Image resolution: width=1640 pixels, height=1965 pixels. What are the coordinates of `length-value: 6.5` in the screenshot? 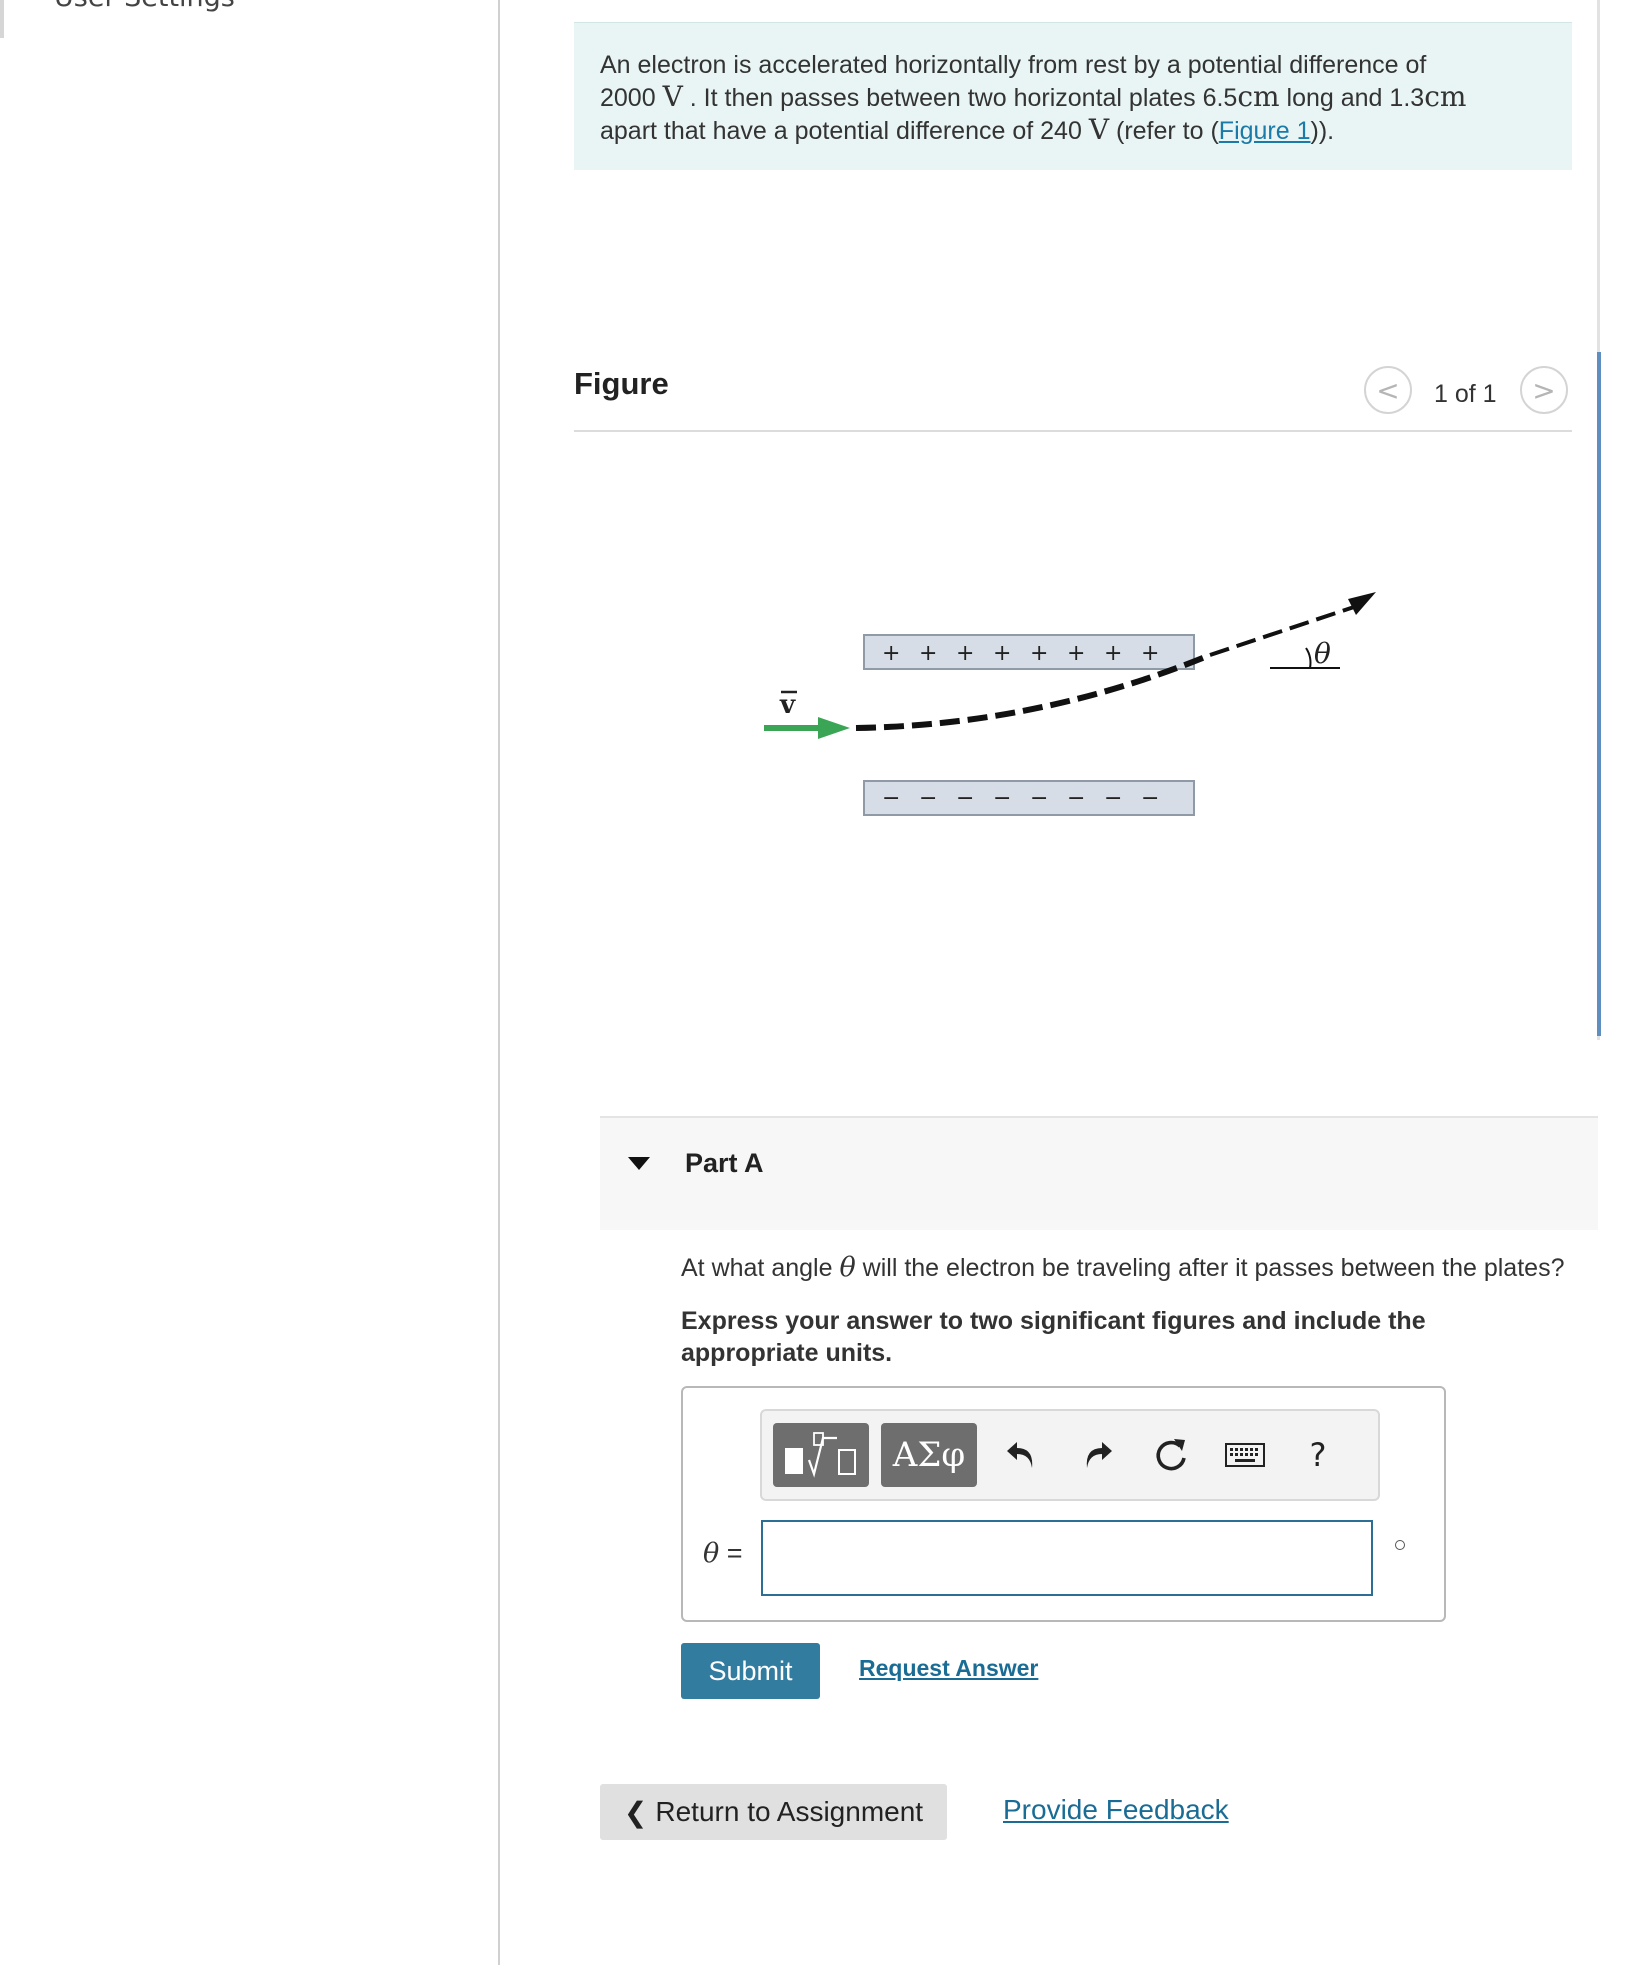 It's located at (1220, 98).